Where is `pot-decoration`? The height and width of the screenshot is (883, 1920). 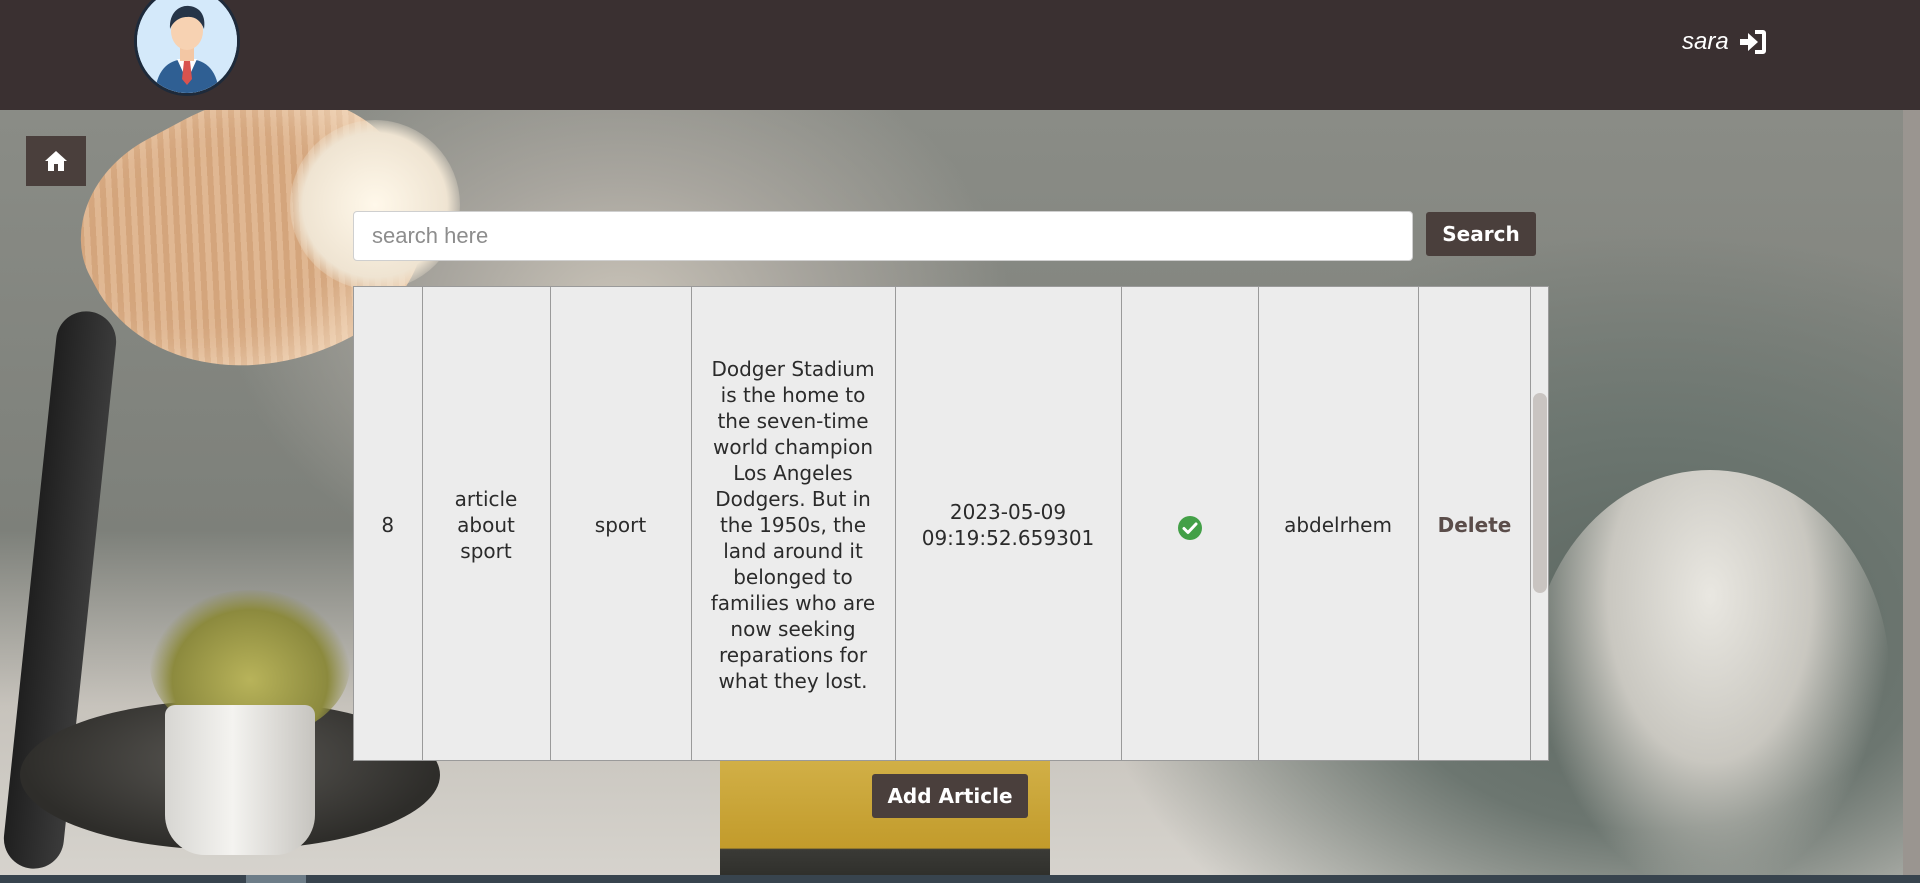
pot-decoration is located at coordinates (240, 780).